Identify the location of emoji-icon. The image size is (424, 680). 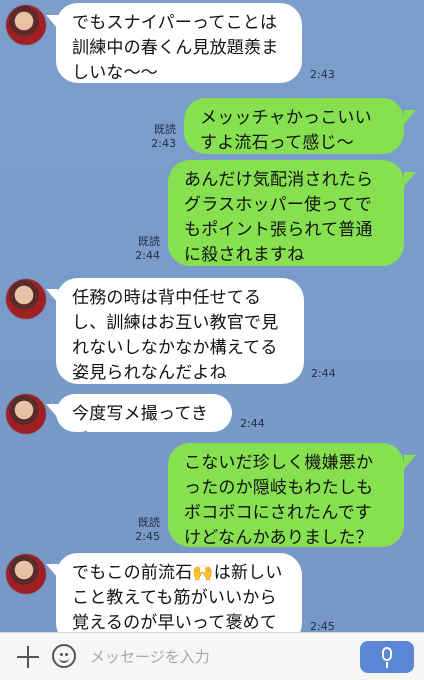
(64, 656).